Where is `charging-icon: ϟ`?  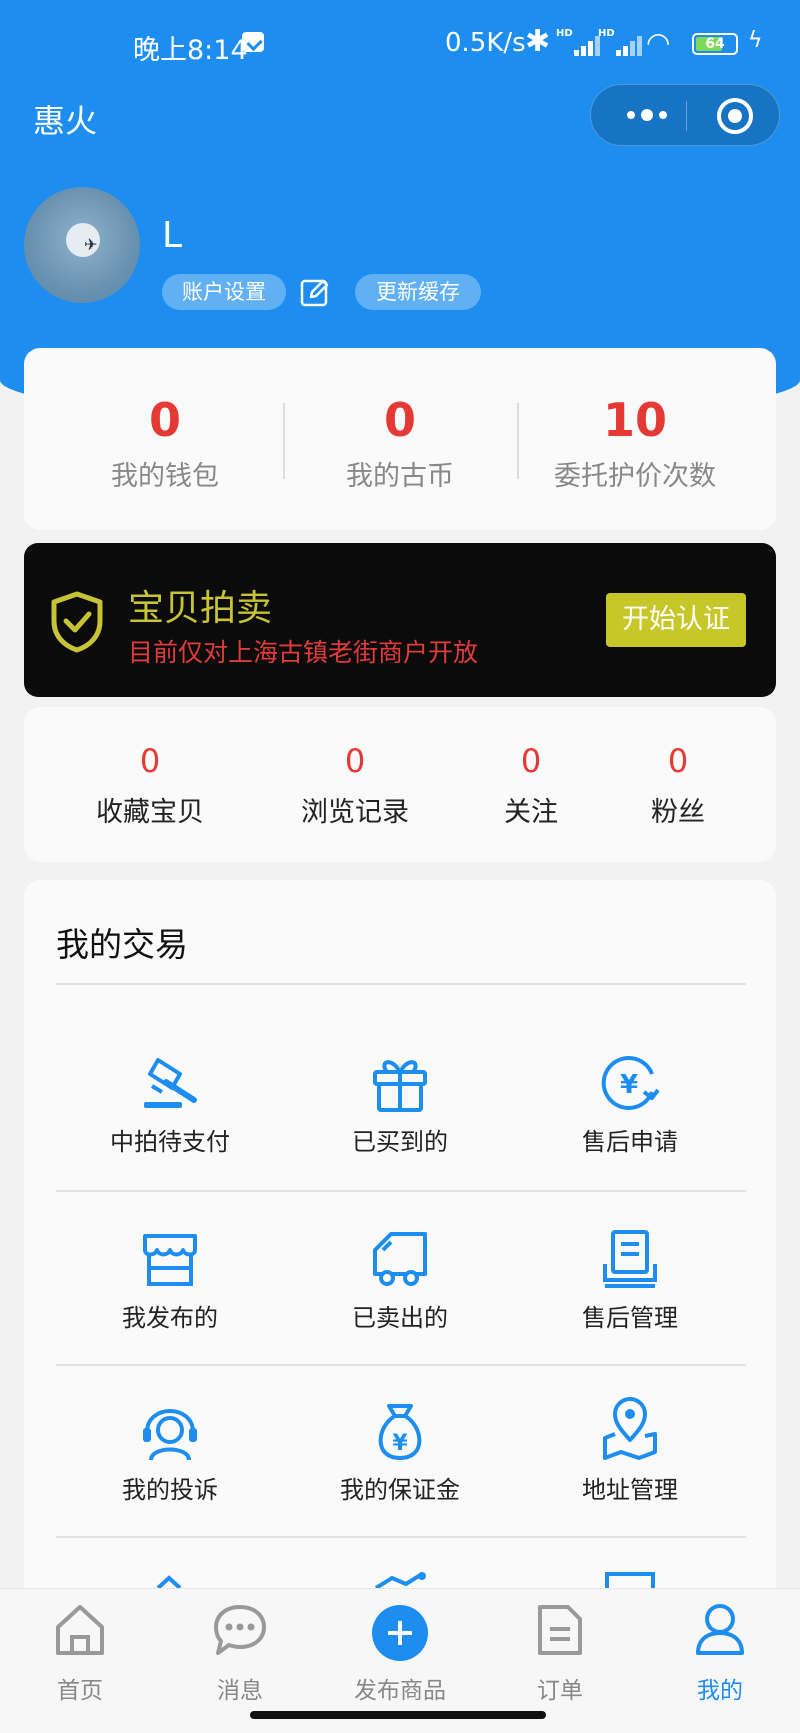 charging-icon: ϟ is located at coordinates (755, 40).